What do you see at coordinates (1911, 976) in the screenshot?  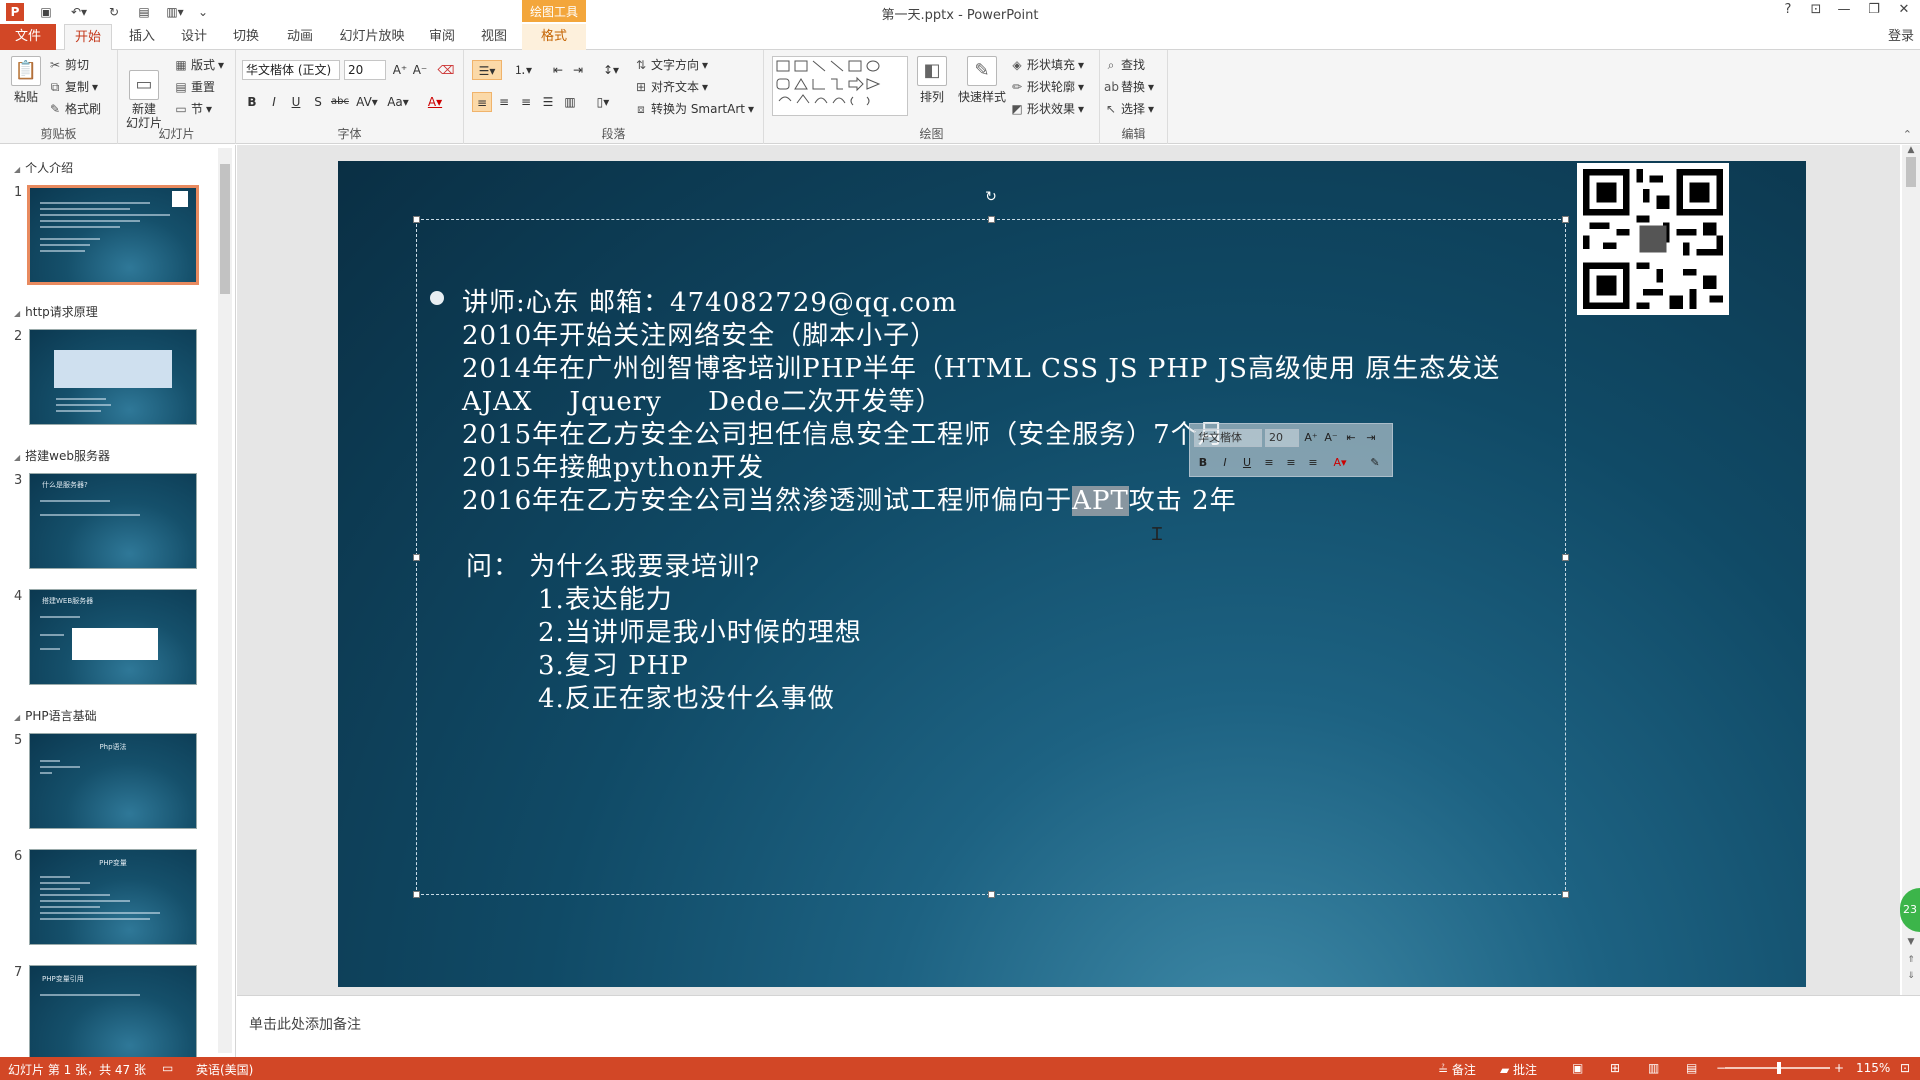 I see `next-slide-icon: ⇓` at bounding box center [1911, 976].